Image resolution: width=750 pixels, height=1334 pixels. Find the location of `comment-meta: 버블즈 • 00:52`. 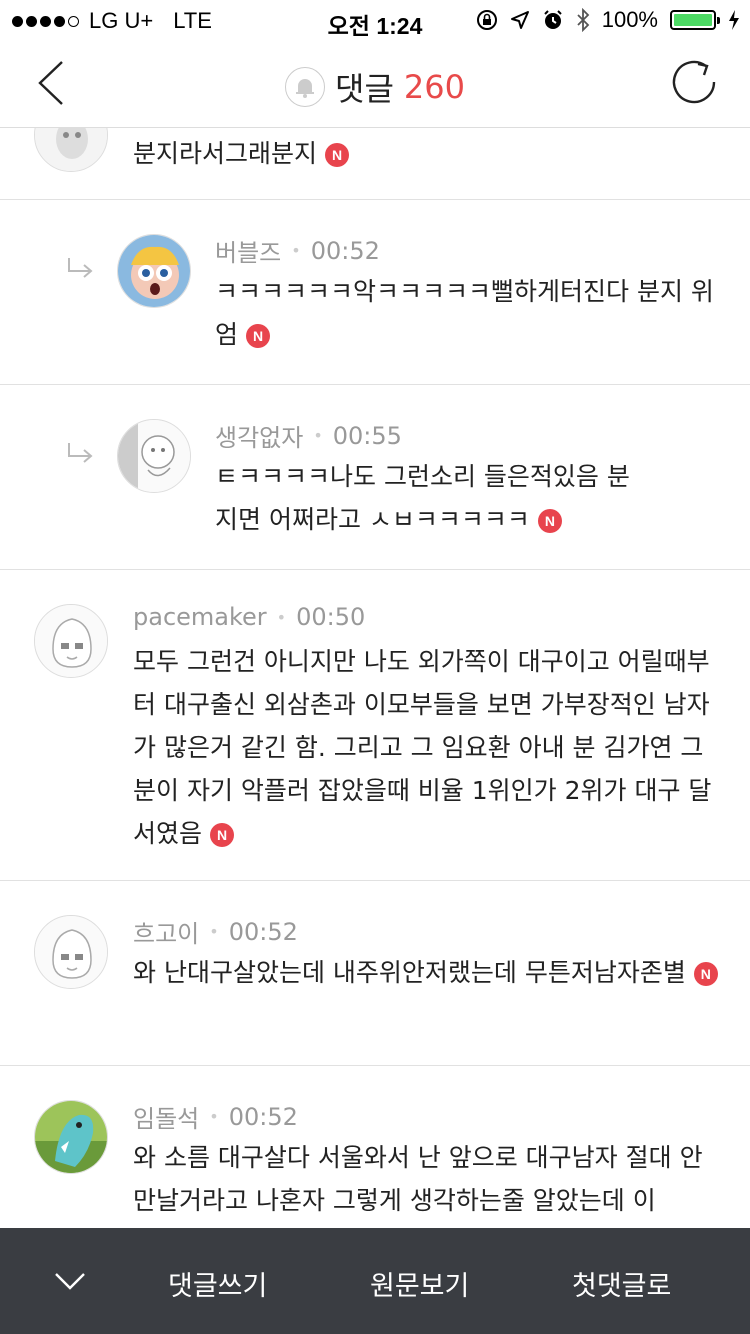

comment-meta: 버블즈 • 00:52 is located at coordinates (297, 250).